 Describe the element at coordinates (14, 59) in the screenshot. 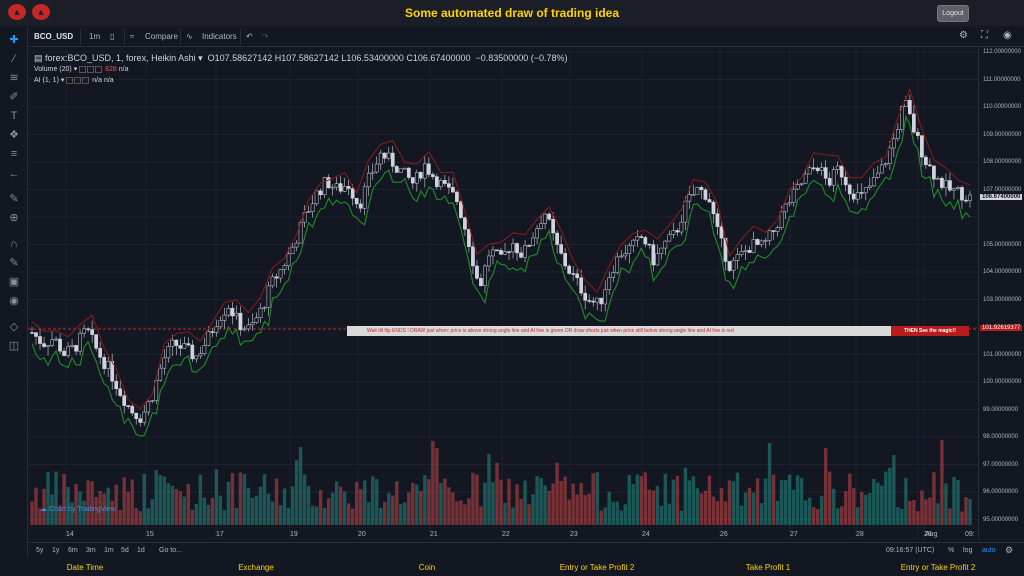

I see `trend-line-icon: ∕` at that location.